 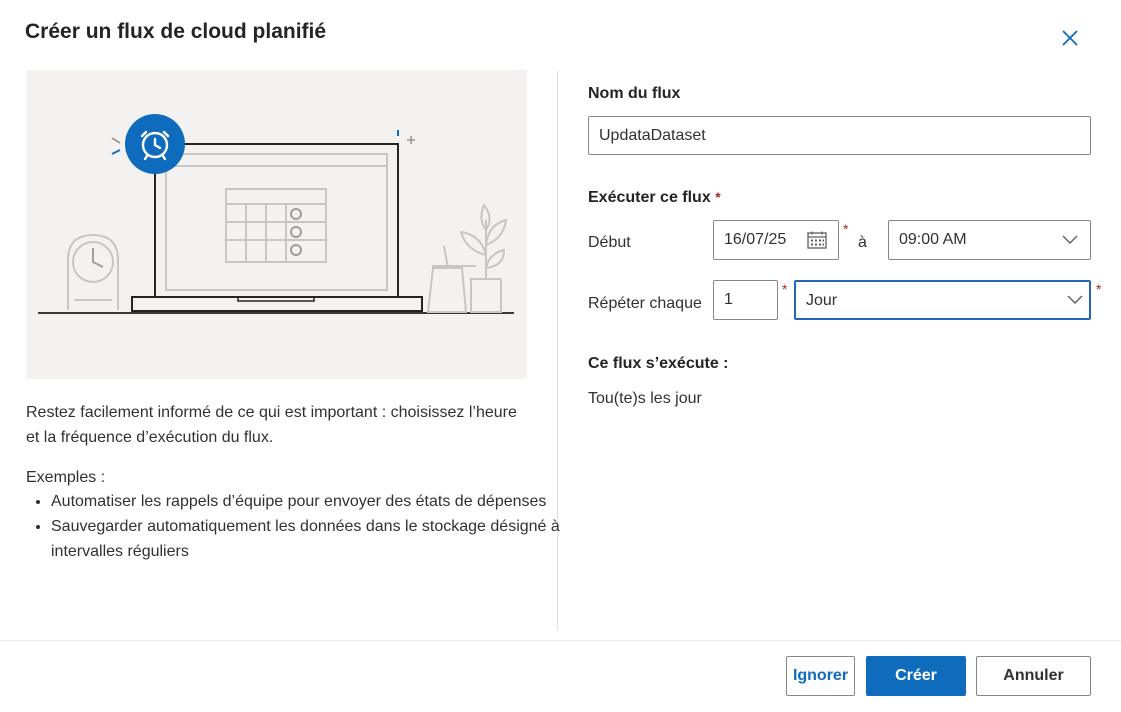 I want to click on examples-heading: Exemples :, so click(x=66, y=477).